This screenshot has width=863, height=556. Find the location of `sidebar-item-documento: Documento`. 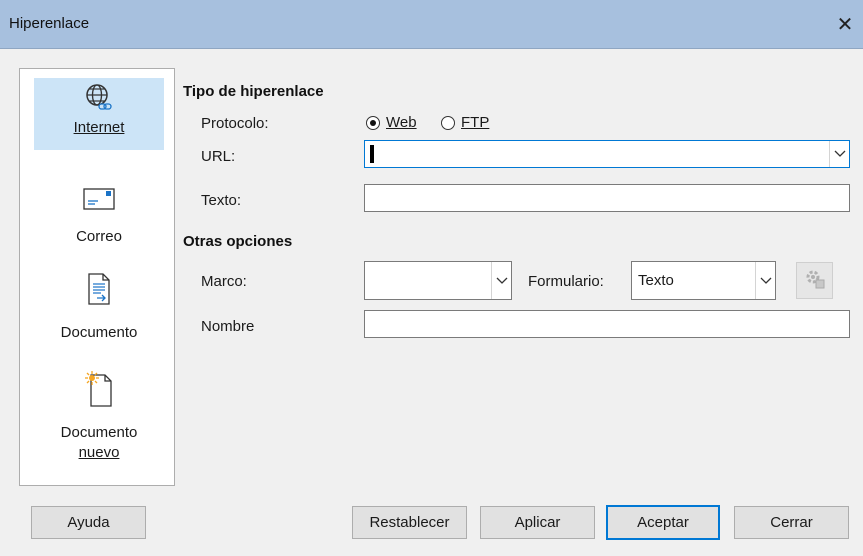

sidebar-item-documento: Documento is located at coordinates (99, 309).